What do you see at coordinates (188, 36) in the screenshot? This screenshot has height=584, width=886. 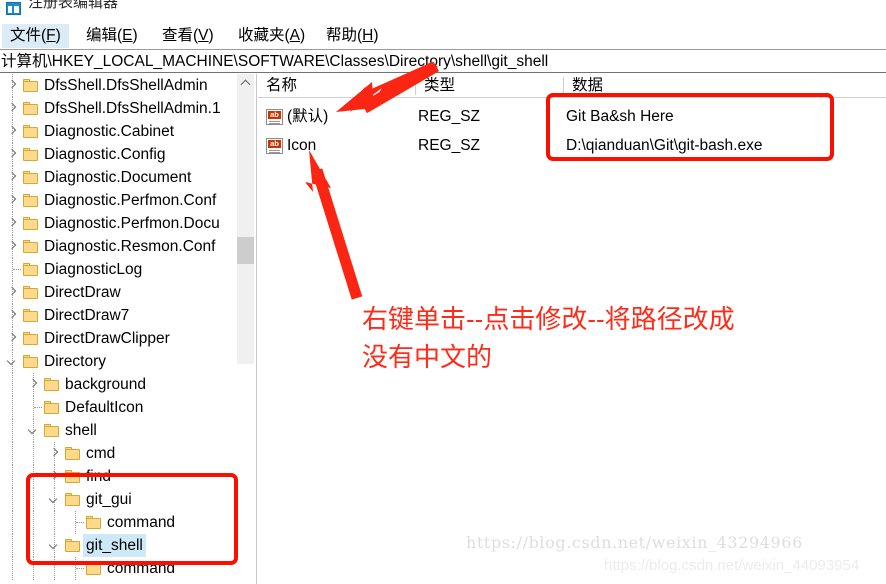 I see `menu-item-3: 查看(V)` at bounding box center [188, 36].